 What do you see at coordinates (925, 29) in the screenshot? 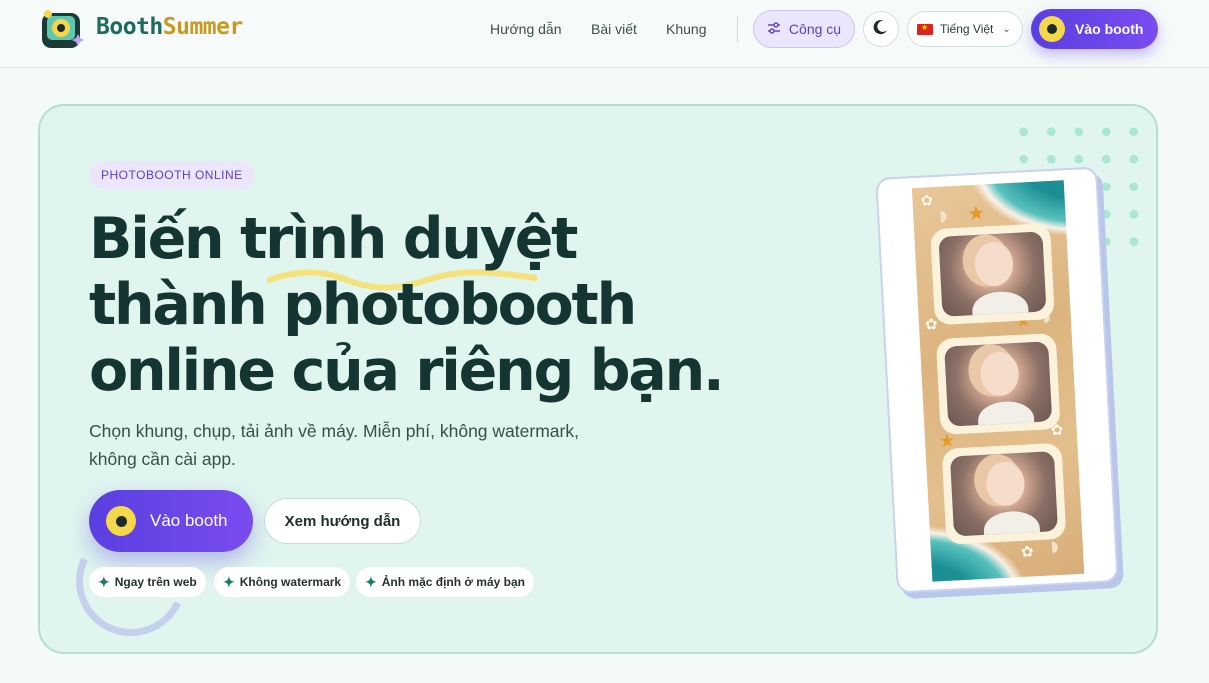
I see `vietnam-flag-icon` at bounding box center [925, 29].